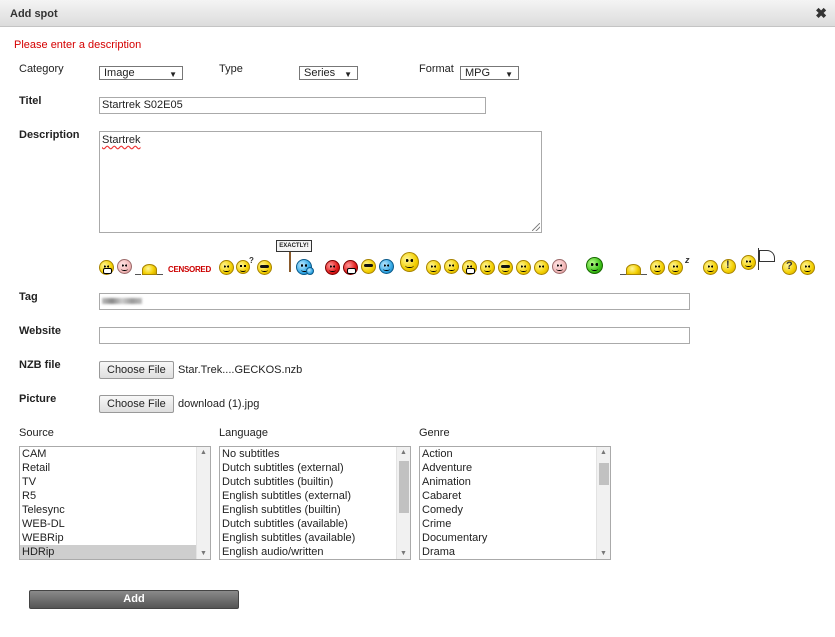  I want to click on exclamation-icon: !, so click(728, 265).